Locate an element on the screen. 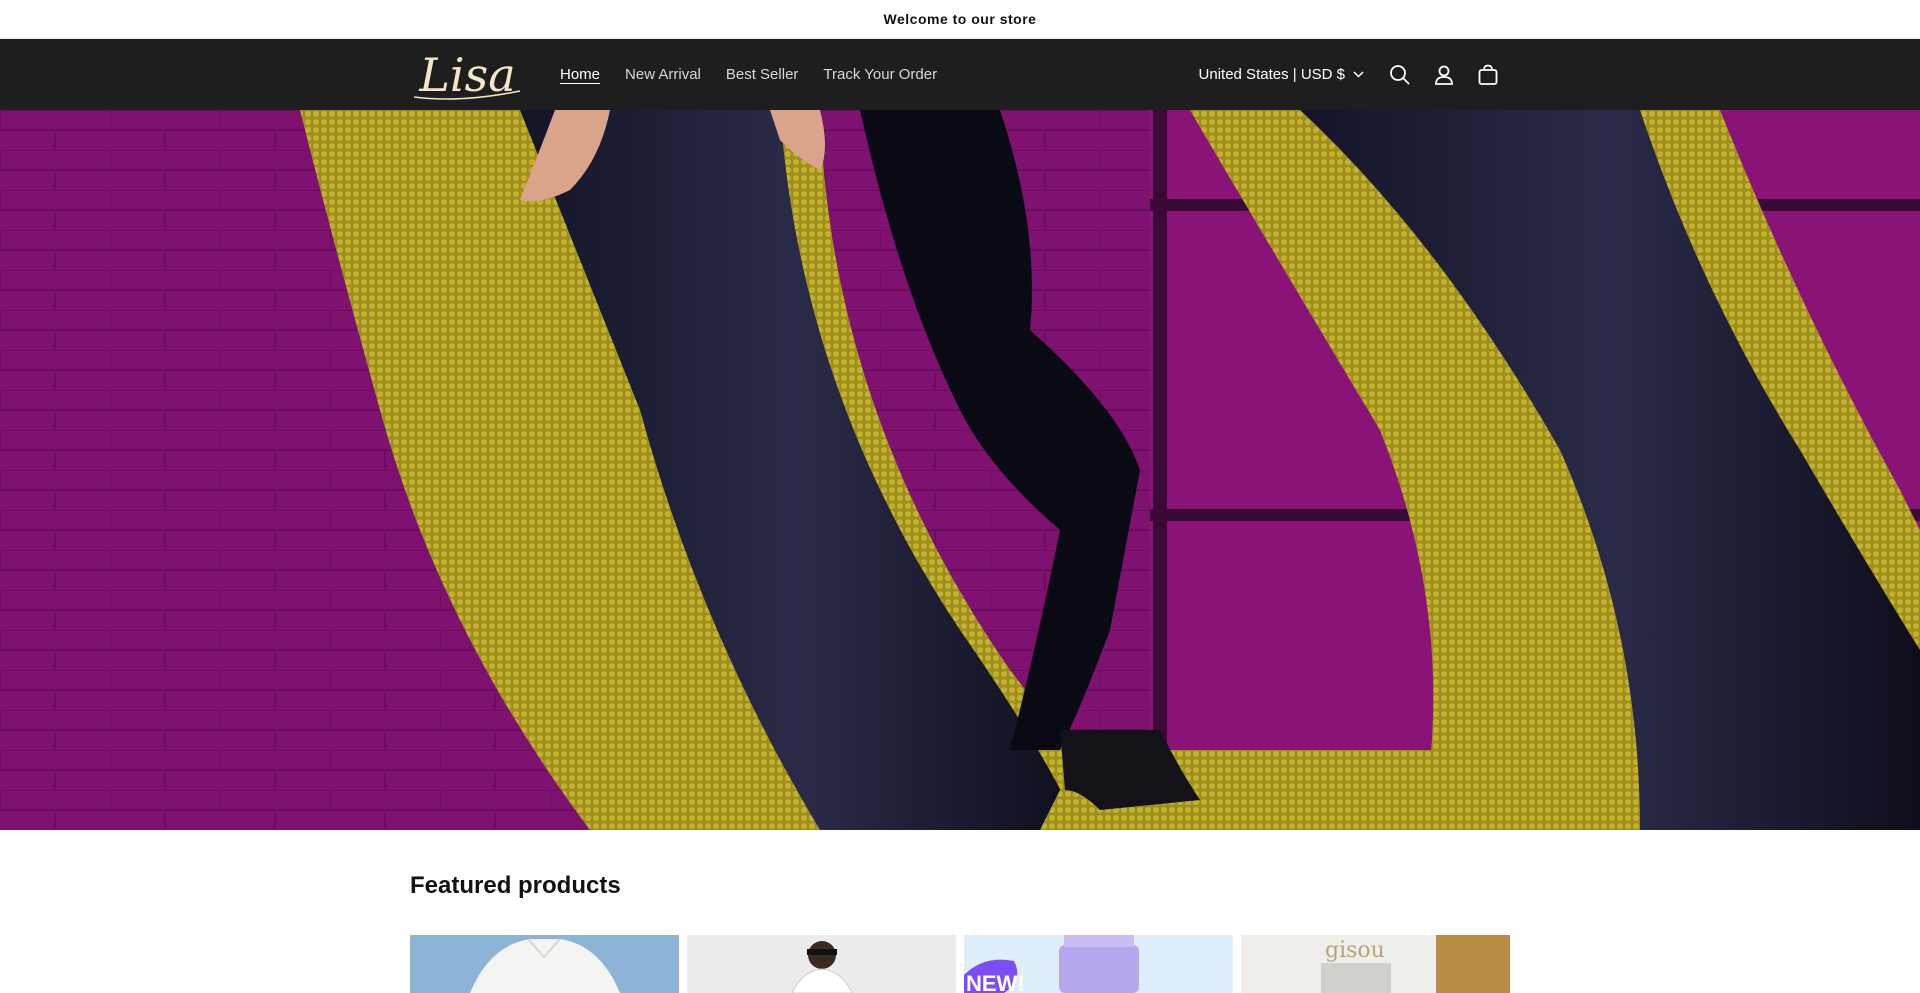 This screenshot has width=1920, height=993. announcement-text: Welcome to our store is located at coordinates (960, 19).